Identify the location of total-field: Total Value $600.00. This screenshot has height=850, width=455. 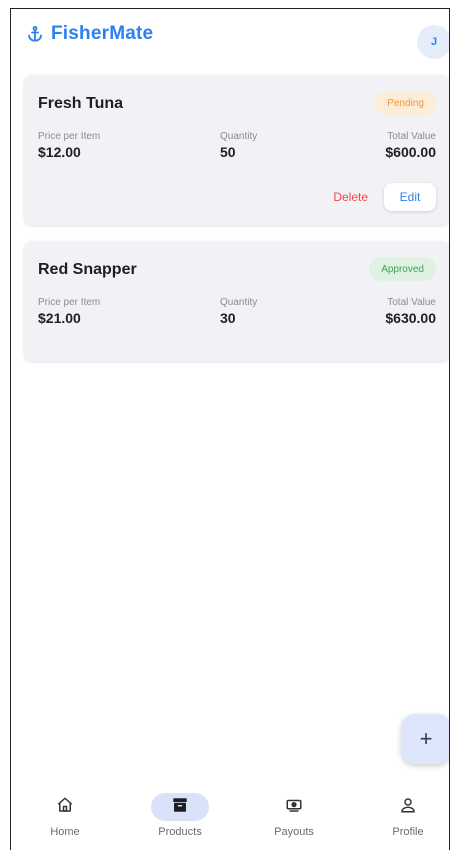
(410, 145).